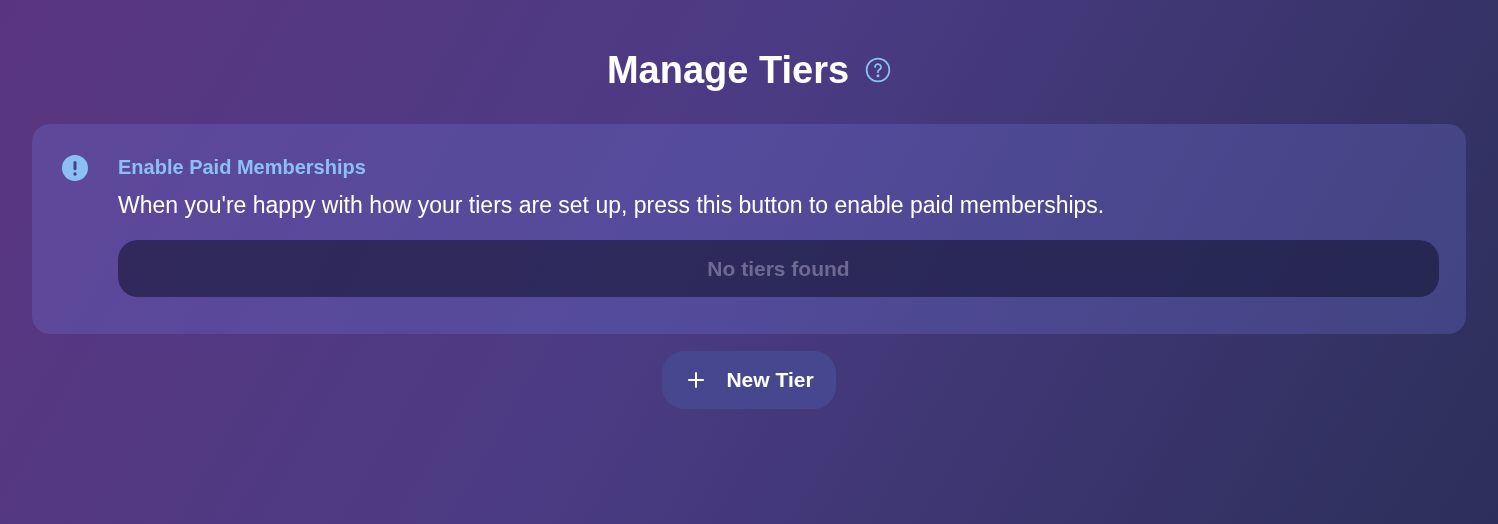 Image resolution: width=1498 pixels, height=524 pixels. Describe the element at coordinates (242, 167) in the screenshot. I see `alert-title: Enable Paid Memberships` at that location.